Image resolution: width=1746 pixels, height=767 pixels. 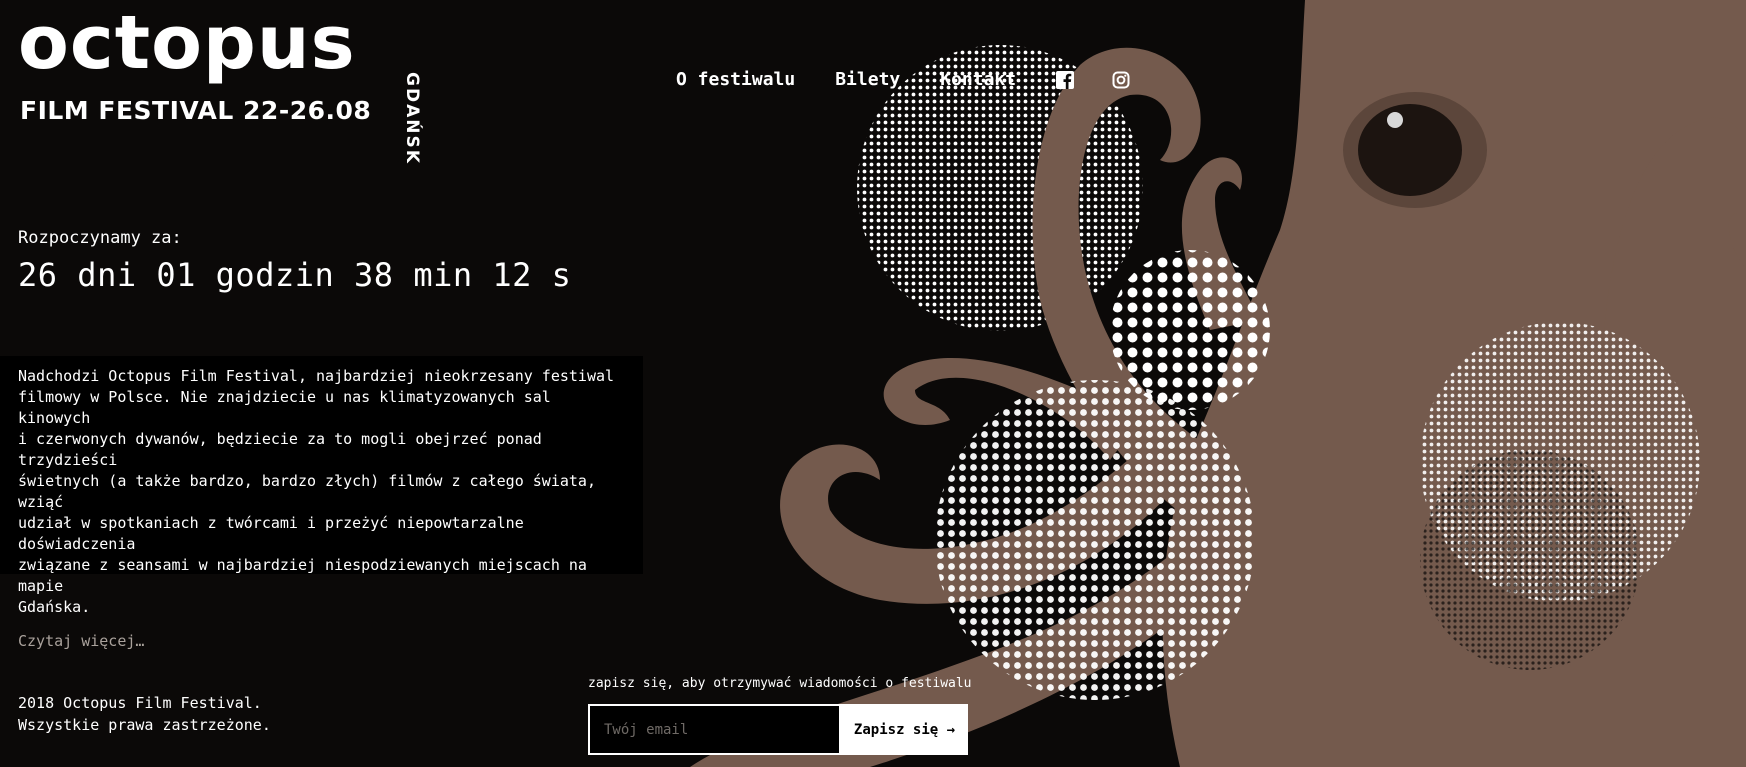 I want to click on newsletter-form: Zapisz się →, so click(x=778, y=729).